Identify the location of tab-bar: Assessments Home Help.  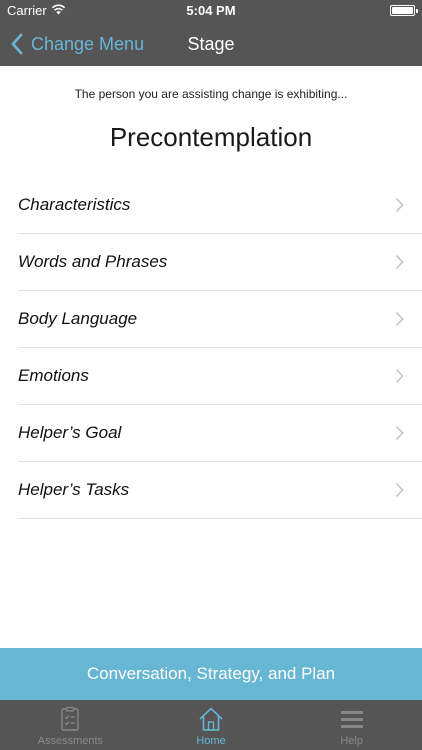
(211, 725).